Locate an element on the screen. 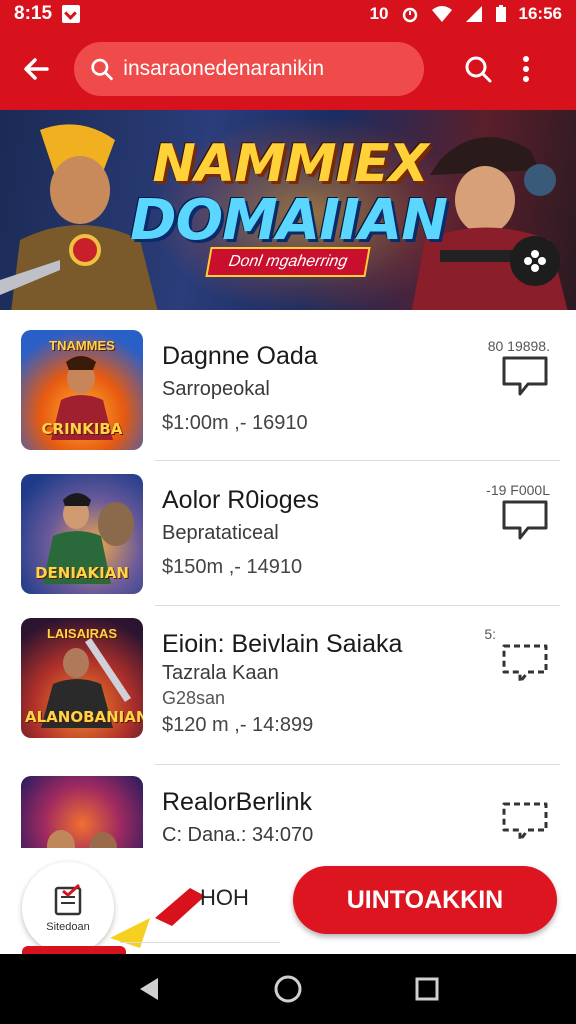 The height and width of the screenshot is (1024, 576). banner-title-line2: DOMAIIAN is located at coordinates (289, 220).